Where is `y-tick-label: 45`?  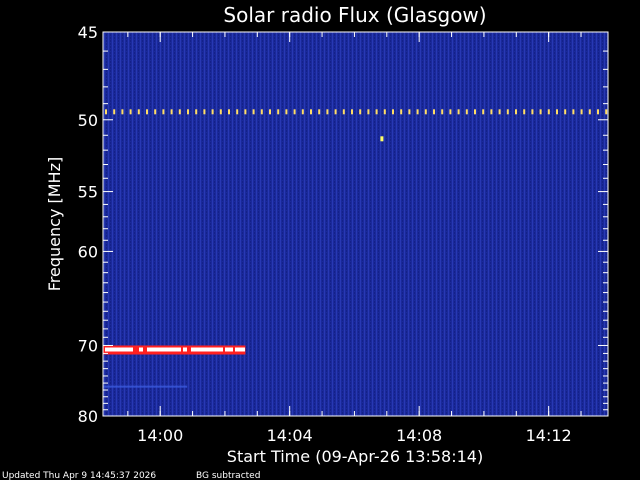 y-tick-label: 45 is located at coordinates (88, 32).